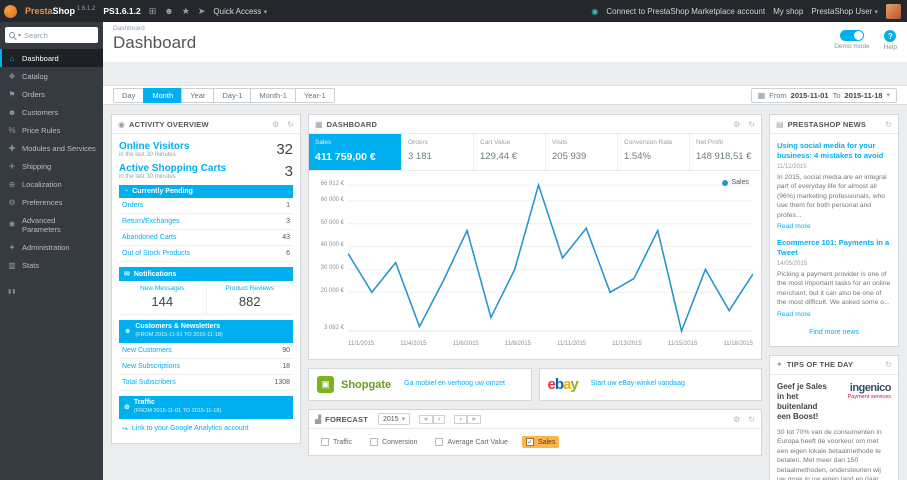  Describe the element at coordinates (12, 76) in the screenshot. I see `catalog-icon: ❖` at that location.